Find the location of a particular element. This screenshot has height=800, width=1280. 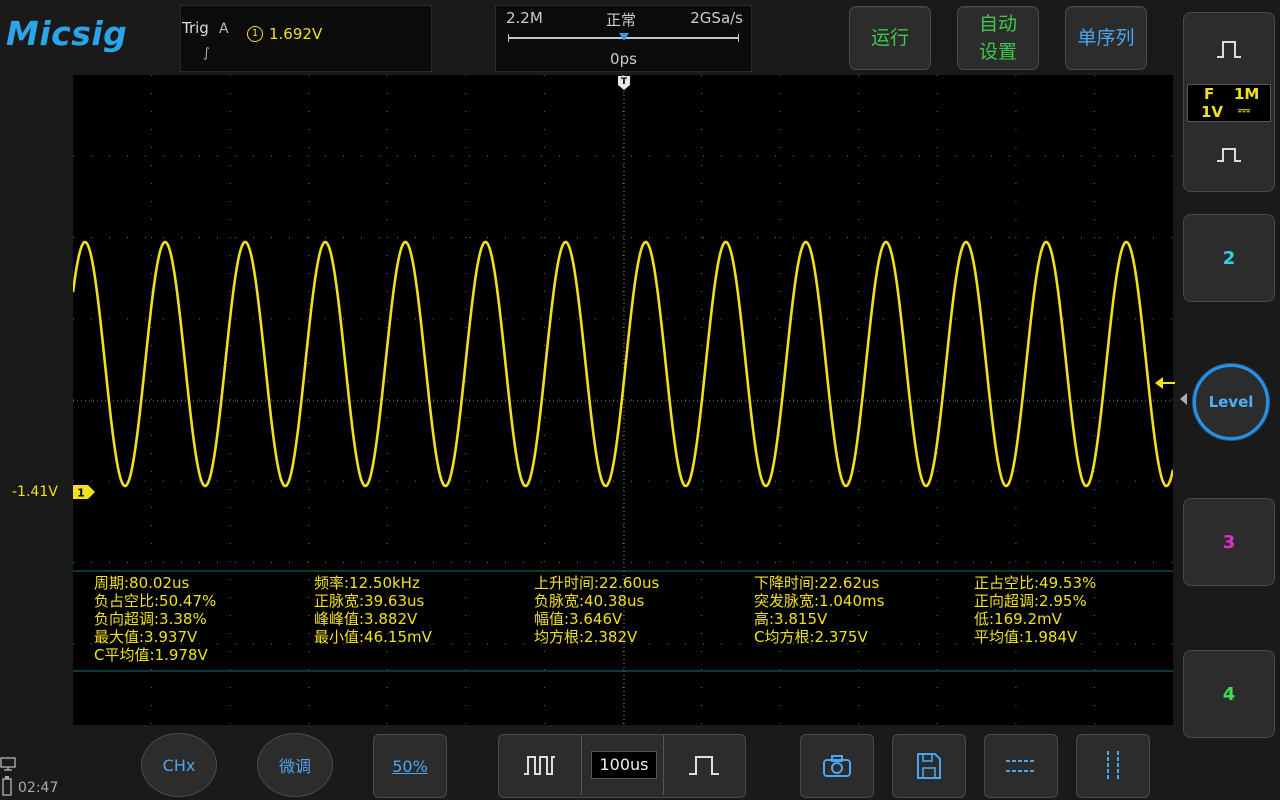

trigger-info-panel: Trig A ∫ 1 1.692V is located at coordinates (306, 38).